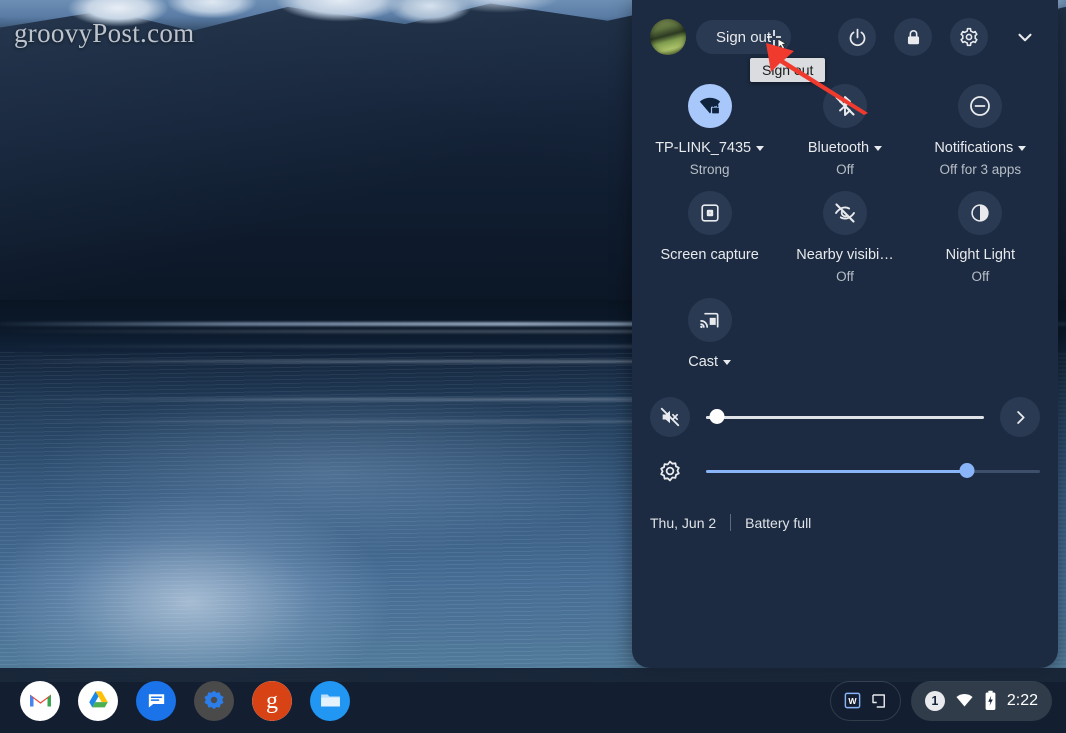 Image resolution: width=1066 pixels, height=733 pixels. Describe the element at coordinates (1022, 701) in the screenshot. I see `clock-label: 2:22` at that location.